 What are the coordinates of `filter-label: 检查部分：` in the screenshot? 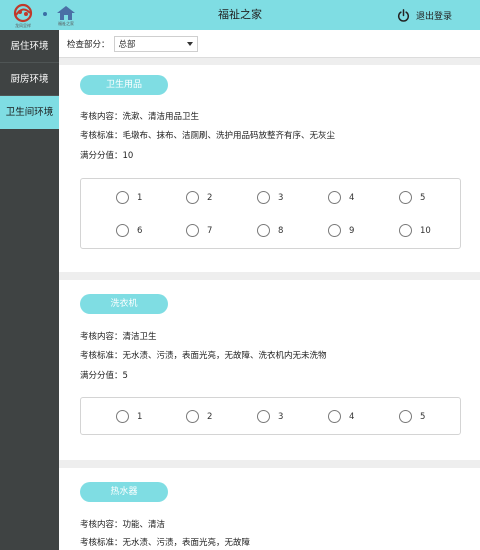 It's located at (88, 44).